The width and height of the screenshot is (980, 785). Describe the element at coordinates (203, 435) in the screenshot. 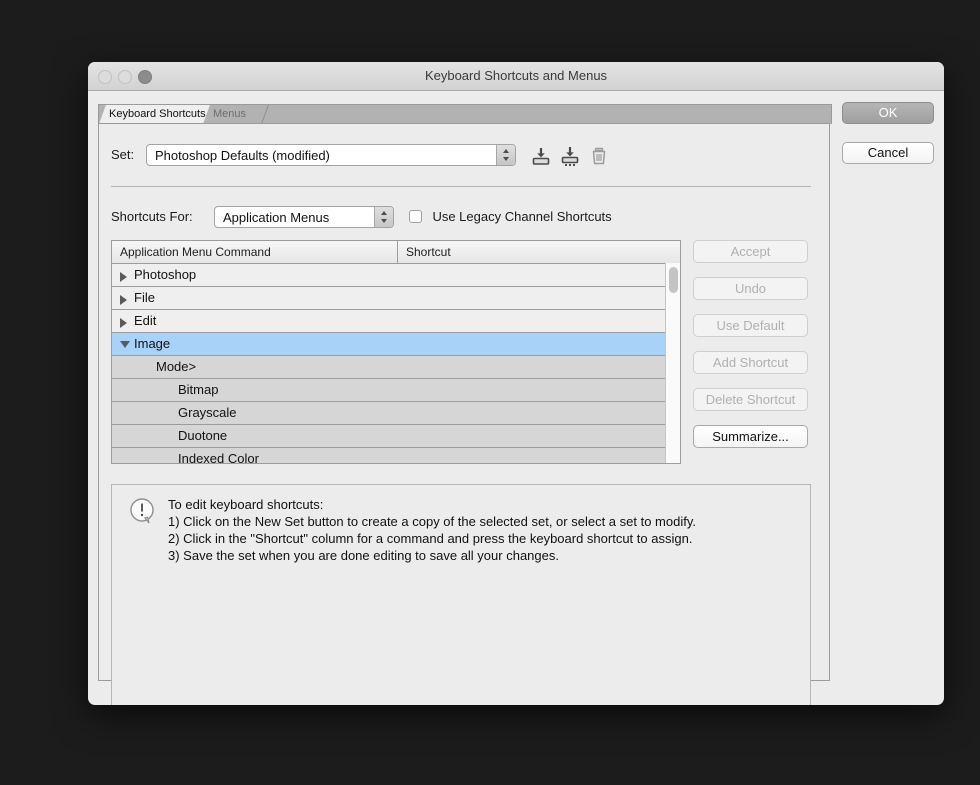

I see `table-row-command-label: Duotone` at that location.